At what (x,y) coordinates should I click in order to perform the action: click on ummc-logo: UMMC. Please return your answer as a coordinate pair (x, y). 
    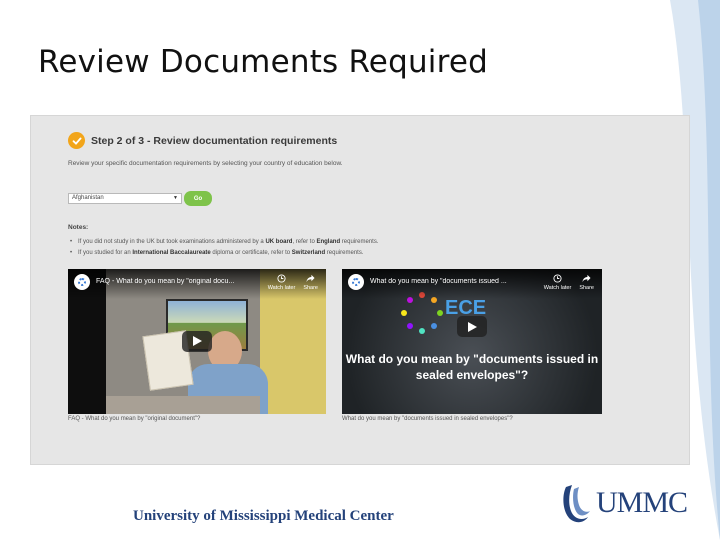
    Looking at the image, I should click on (624, 503).